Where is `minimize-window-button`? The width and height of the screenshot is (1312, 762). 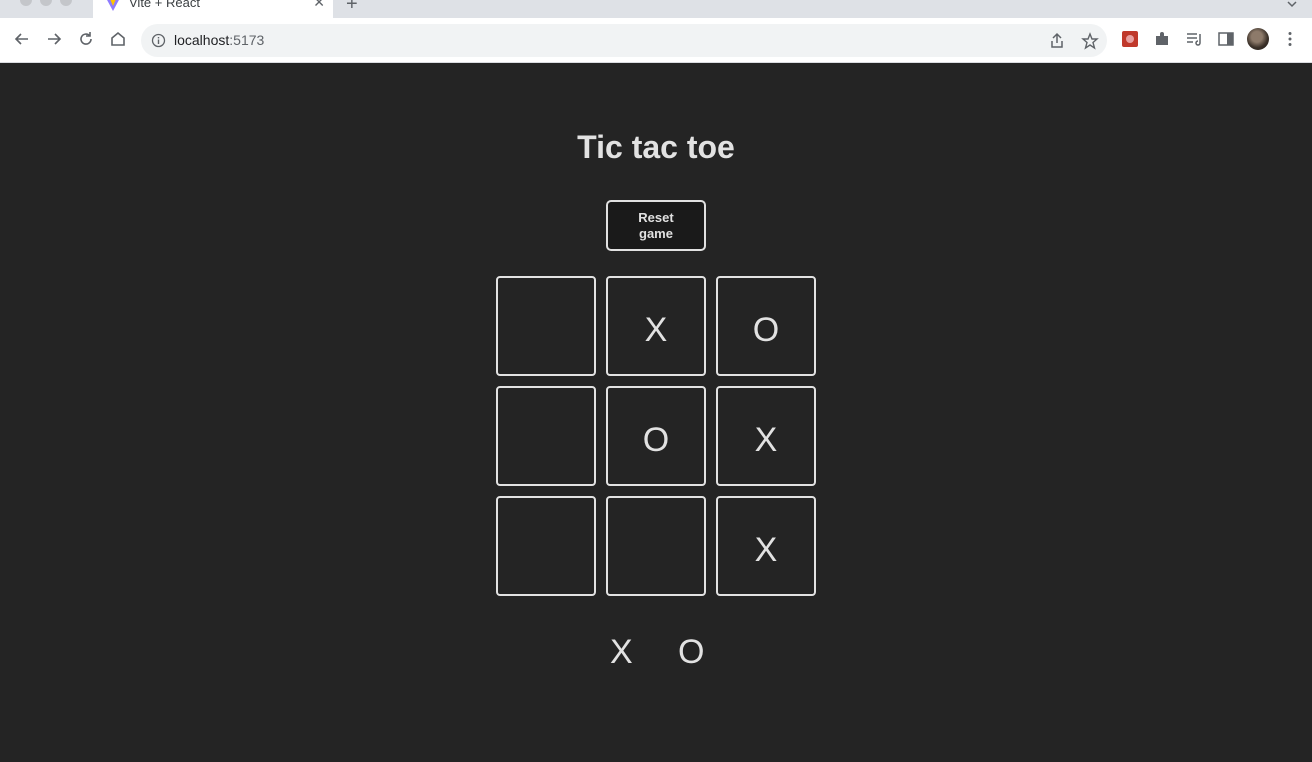 minimize-window-button is located at coordinates (46, 3).